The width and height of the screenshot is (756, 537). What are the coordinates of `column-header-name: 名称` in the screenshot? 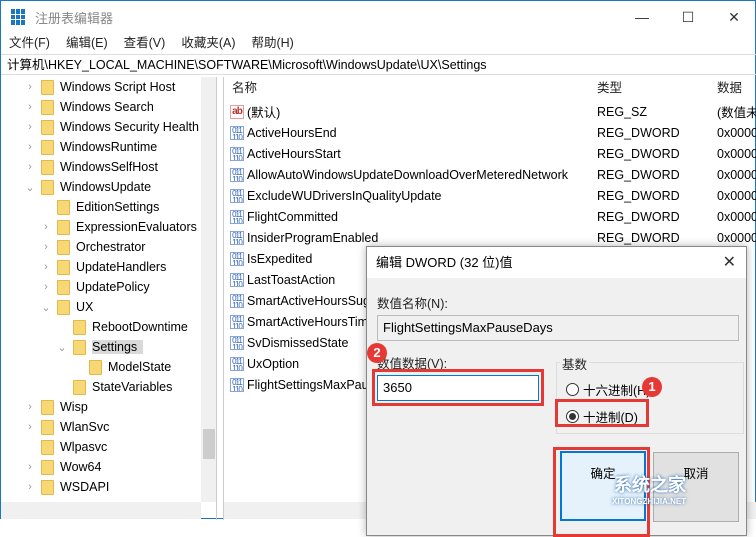 It's located at (244, 88).